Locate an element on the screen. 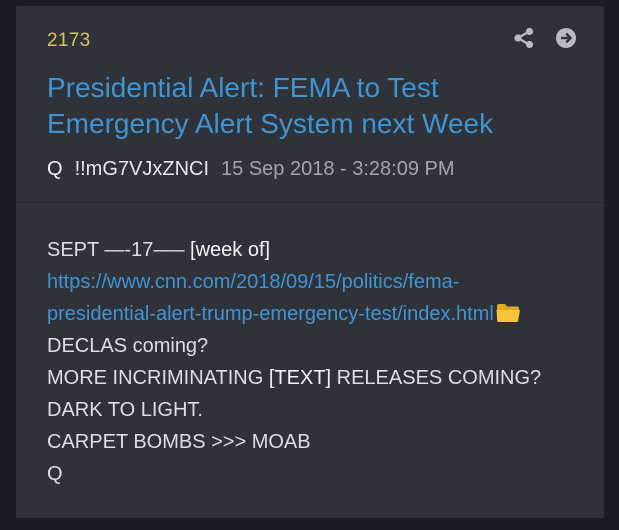  post-title-line: Presidential Alert: FEMA to Test is located at coordinates (243, 87).